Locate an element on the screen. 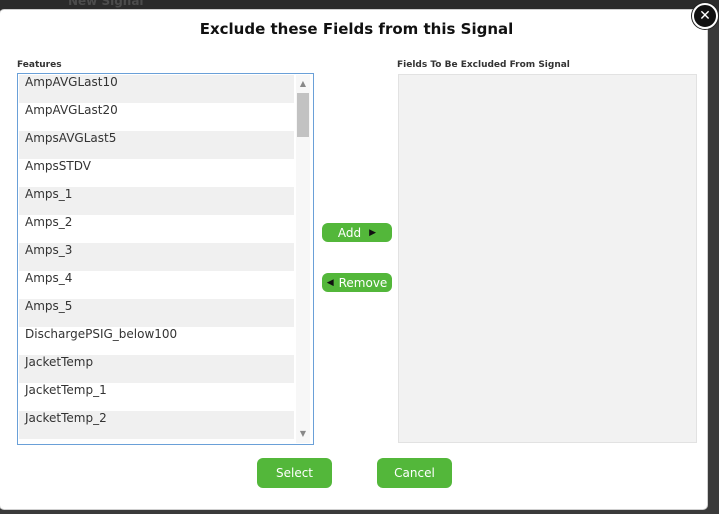 This screenshot has height=514, width=719. feature-list-item: JacketTemp_2 is located at coordinates (156, 425).